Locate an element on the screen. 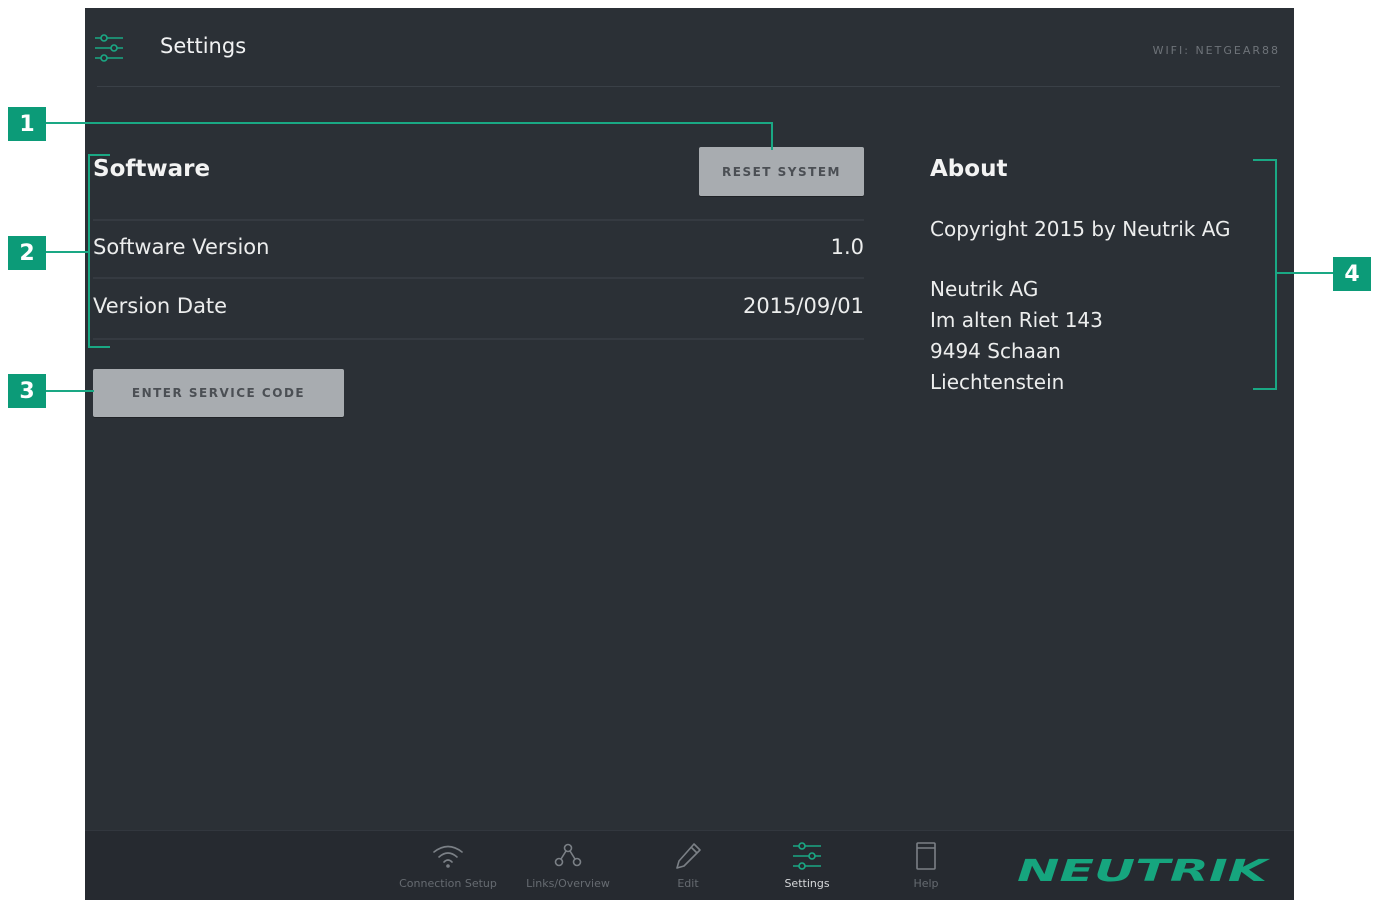 This screenshot has height=900, width=1375. nav-item-edit: Edit is located at coordinates (688, 865).